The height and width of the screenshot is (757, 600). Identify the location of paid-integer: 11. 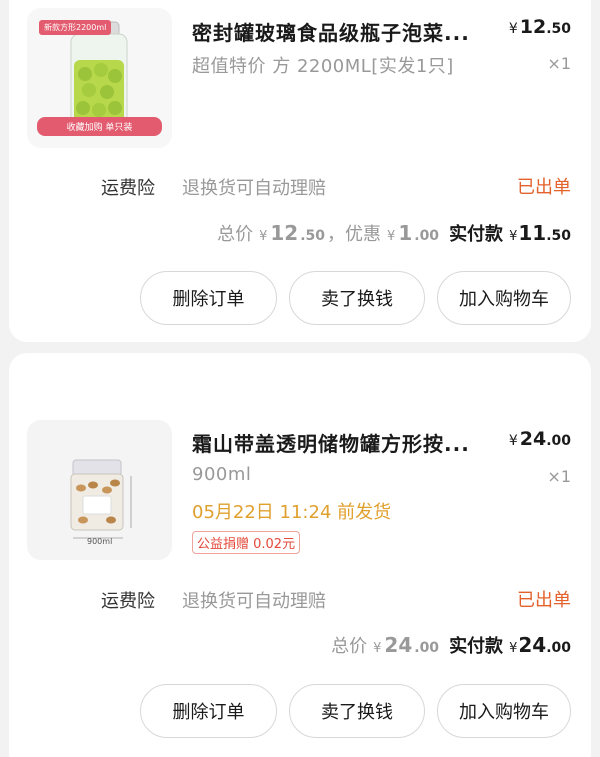
(532, 233).